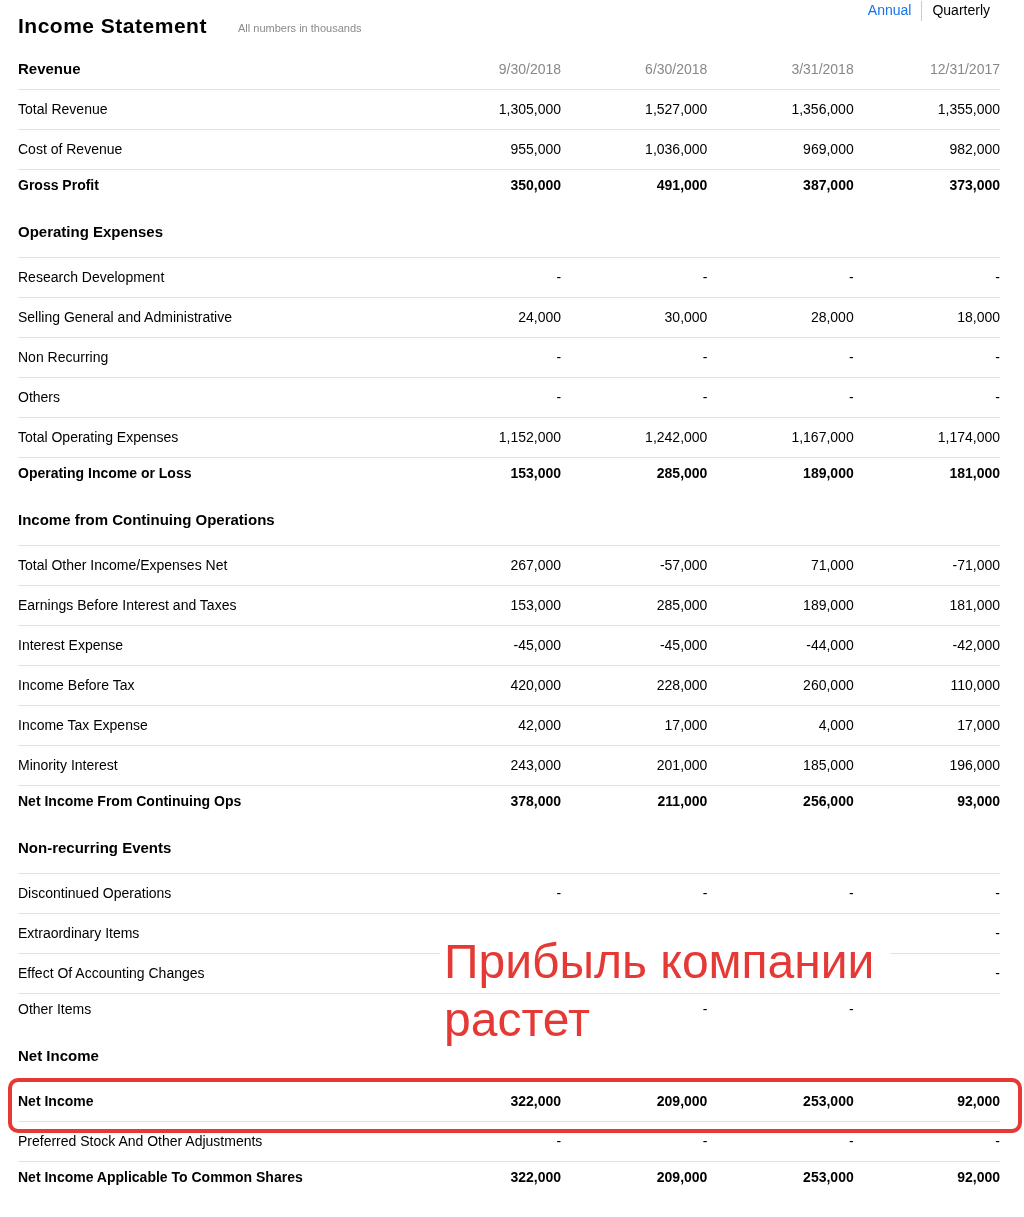 This screenshot has height=1217, width=1024. I want to click on row-label: Total Revenue, so click(63, 109).